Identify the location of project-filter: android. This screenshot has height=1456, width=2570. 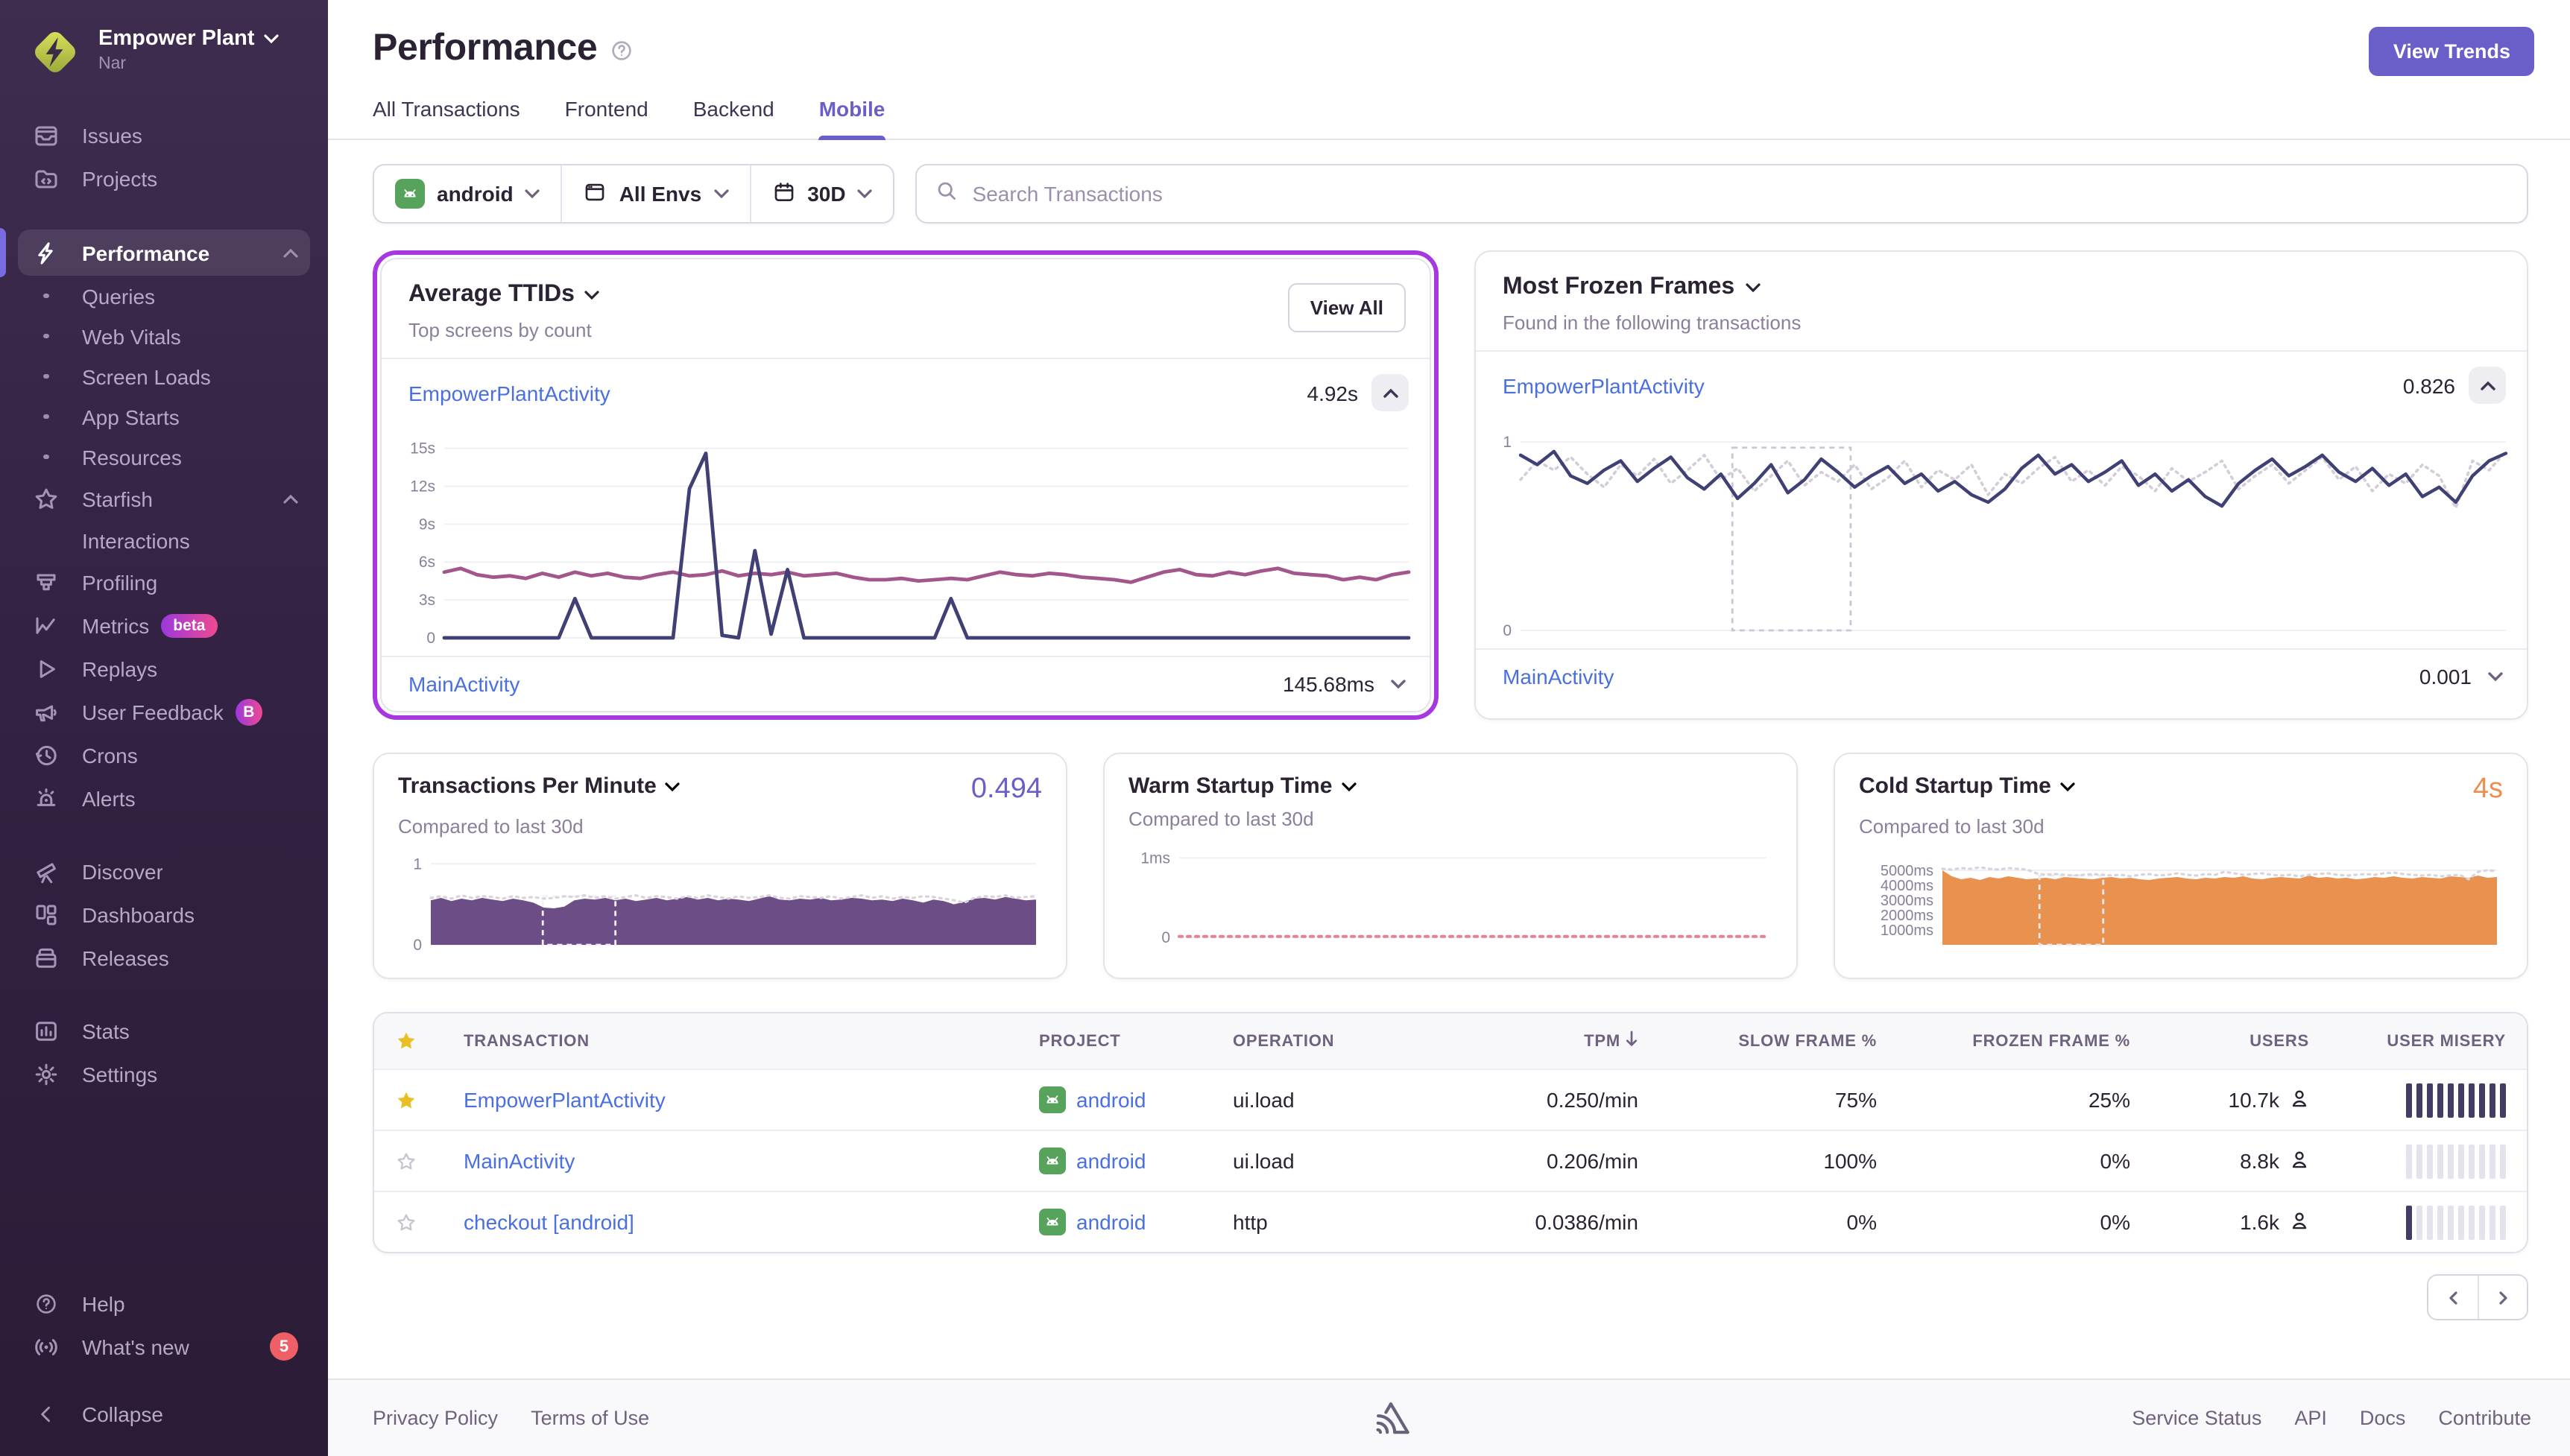
(467, 193).